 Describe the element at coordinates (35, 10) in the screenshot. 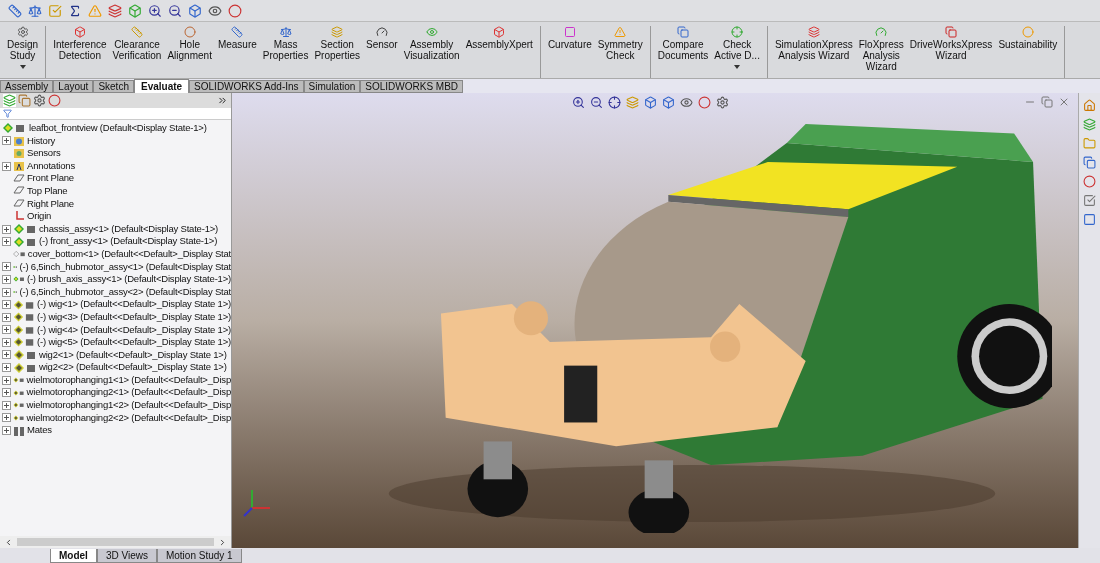

I see `scale-icon` at that location.